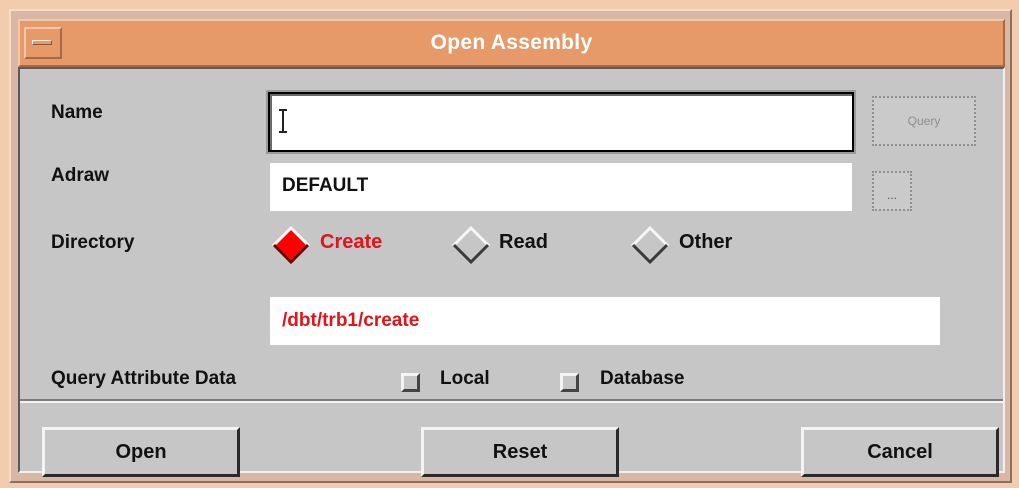 This screenshot has width=1019, height=488. I want to click on query-button: Query, so click(924, 121).